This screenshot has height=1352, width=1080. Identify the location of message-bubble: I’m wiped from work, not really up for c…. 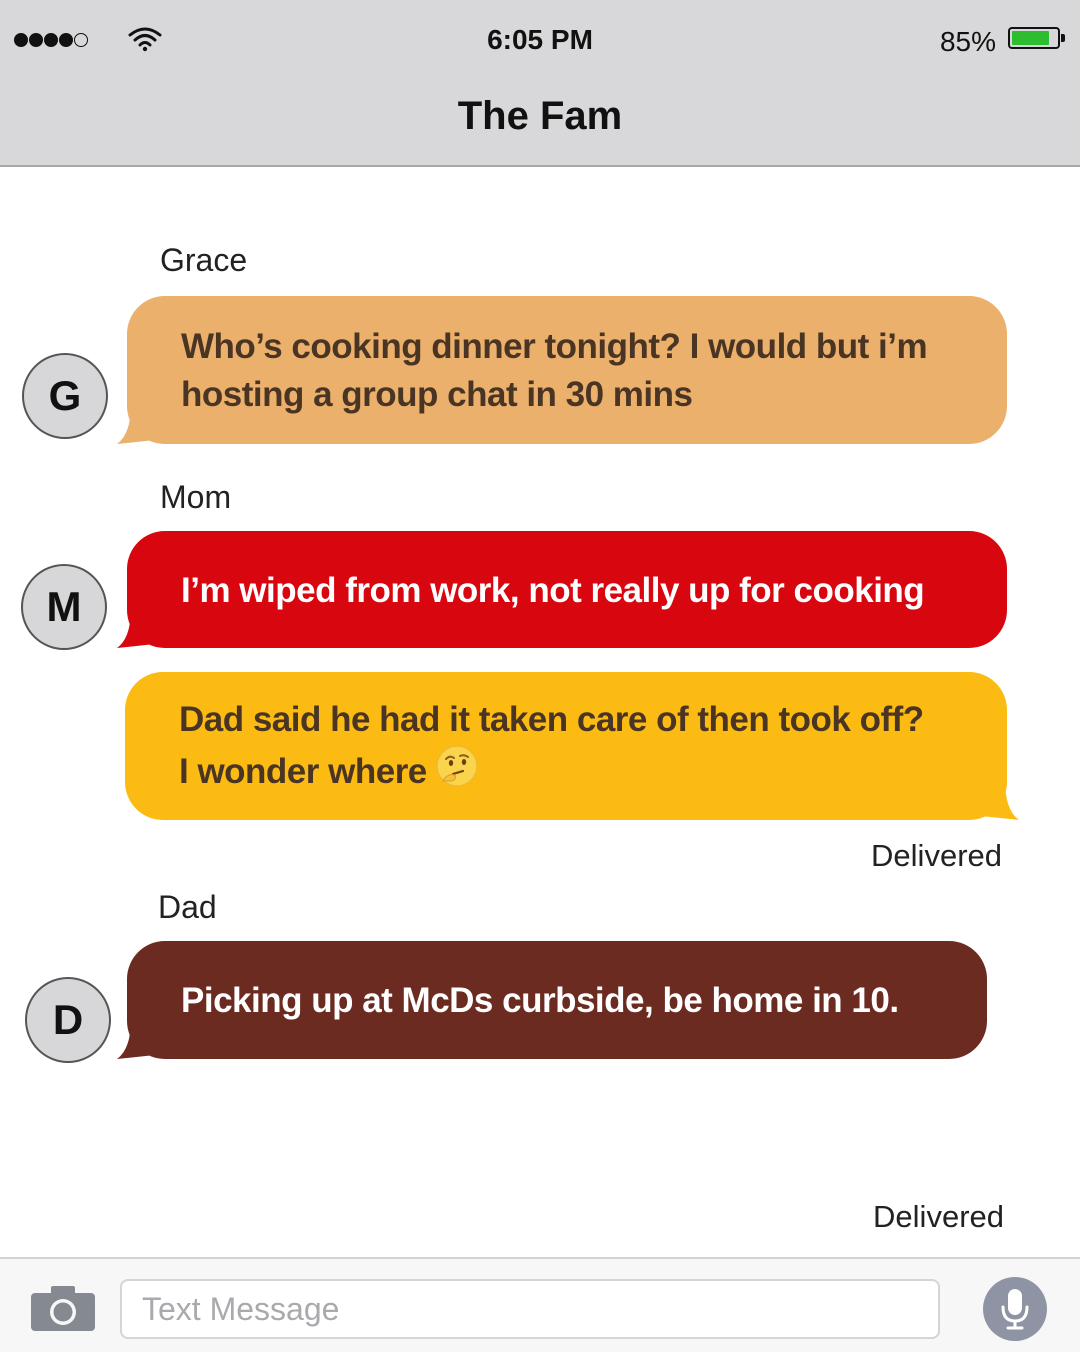
(562, 589).